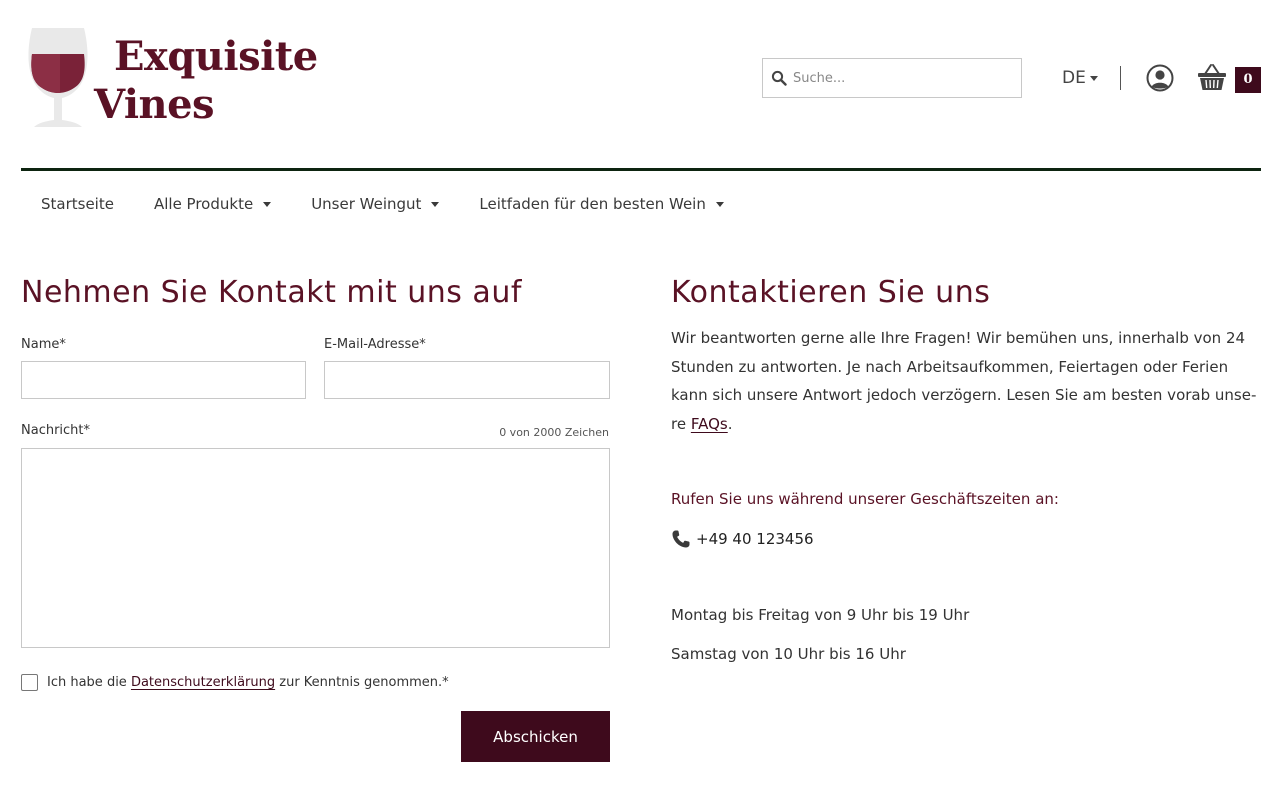  I want to click on basket-icon, so click(1212, 77).